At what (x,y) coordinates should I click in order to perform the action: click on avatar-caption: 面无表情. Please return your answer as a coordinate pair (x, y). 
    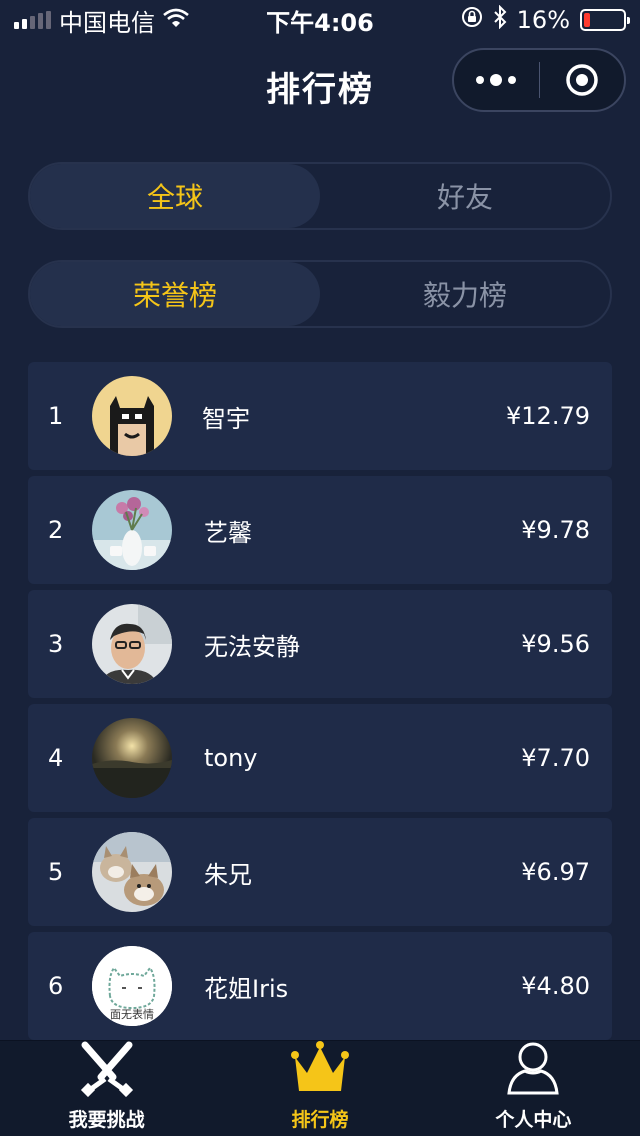
    Looking at the image, I should click on (132, 1014).